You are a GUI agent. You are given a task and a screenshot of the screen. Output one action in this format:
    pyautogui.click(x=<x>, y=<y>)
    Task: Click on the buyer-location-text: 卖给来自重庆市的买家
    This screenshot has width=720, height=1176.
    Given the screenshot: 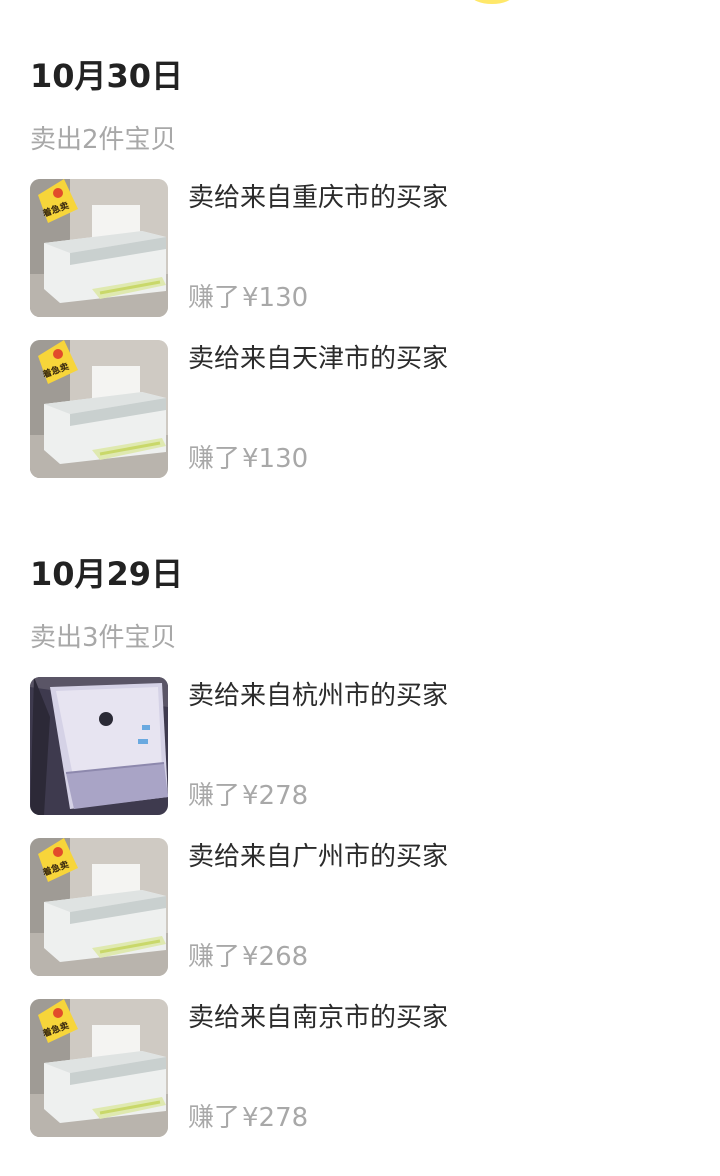 What is the action you would take?
    pyautogui.click(x=318, y=198)
    